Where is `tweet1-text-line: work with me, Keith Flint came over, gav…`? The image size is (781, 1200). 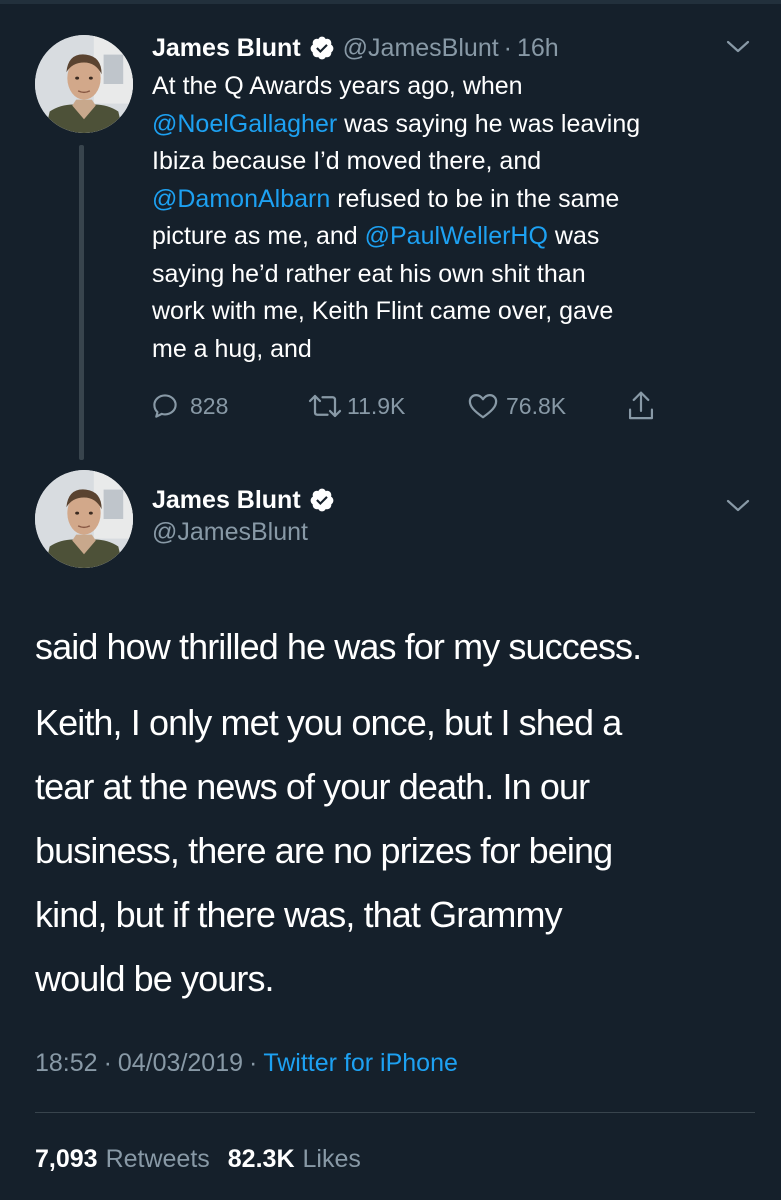
tweet1-text-line: work with me, Keith Flint came over, gav… is located at coordinates (452, 312).